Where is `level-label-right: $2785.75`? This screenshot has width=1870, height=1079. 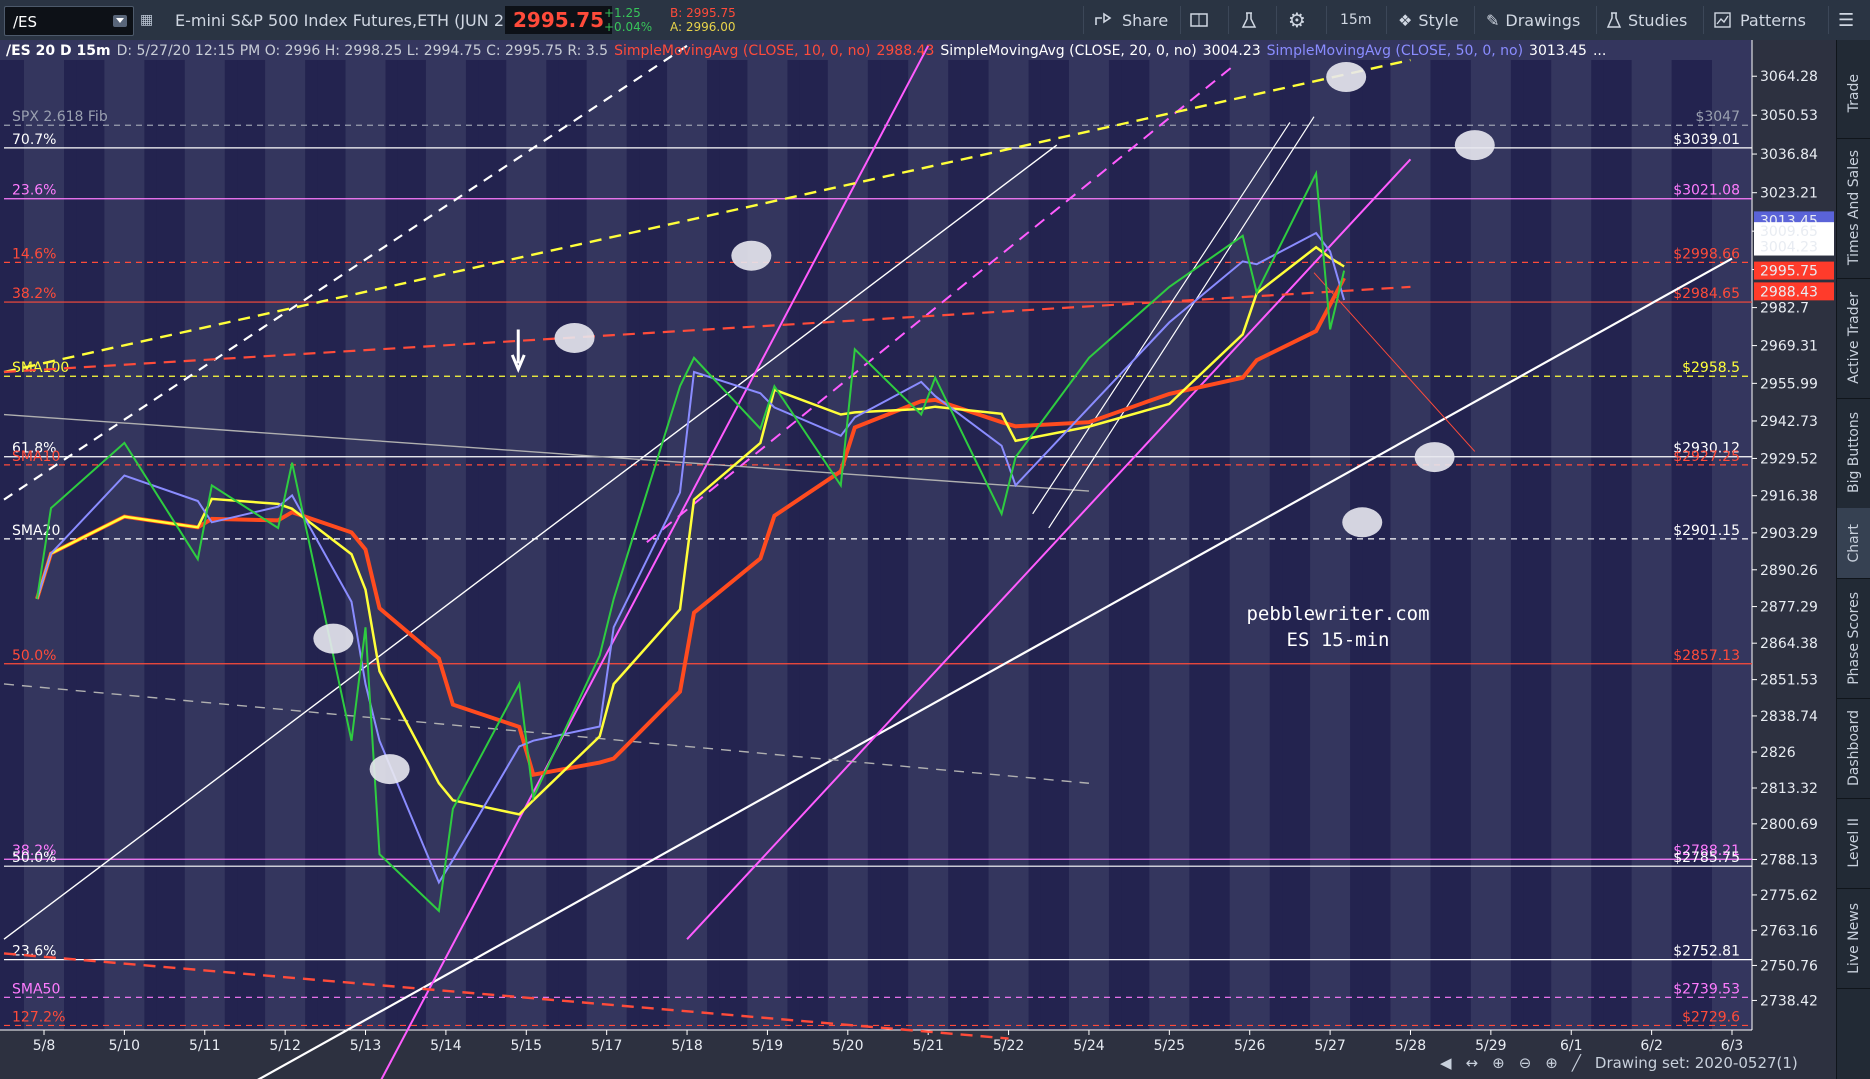
level-label-right: $2785.75 is located at coordinates (1706, 858).